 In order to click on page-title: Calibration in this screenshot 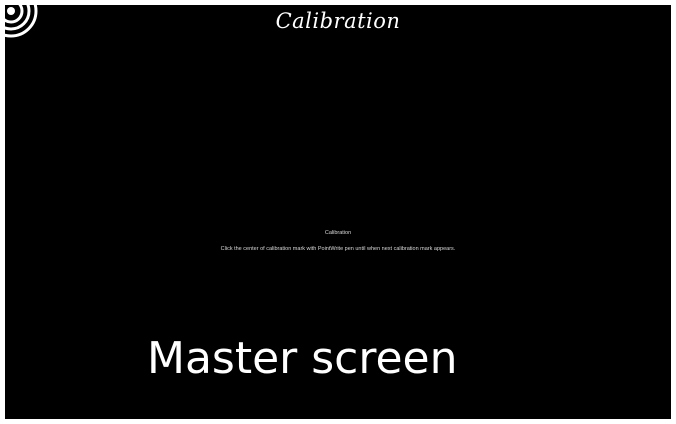, I will do `click(338, 21)`.